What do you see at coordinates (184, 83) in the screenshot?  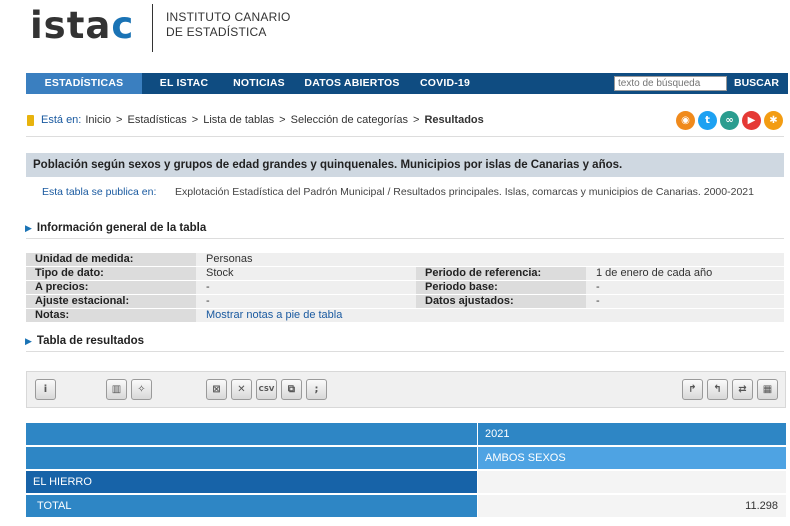 I see `nav-el-istac: EL ISTAC` at bounding box center [184, 83].